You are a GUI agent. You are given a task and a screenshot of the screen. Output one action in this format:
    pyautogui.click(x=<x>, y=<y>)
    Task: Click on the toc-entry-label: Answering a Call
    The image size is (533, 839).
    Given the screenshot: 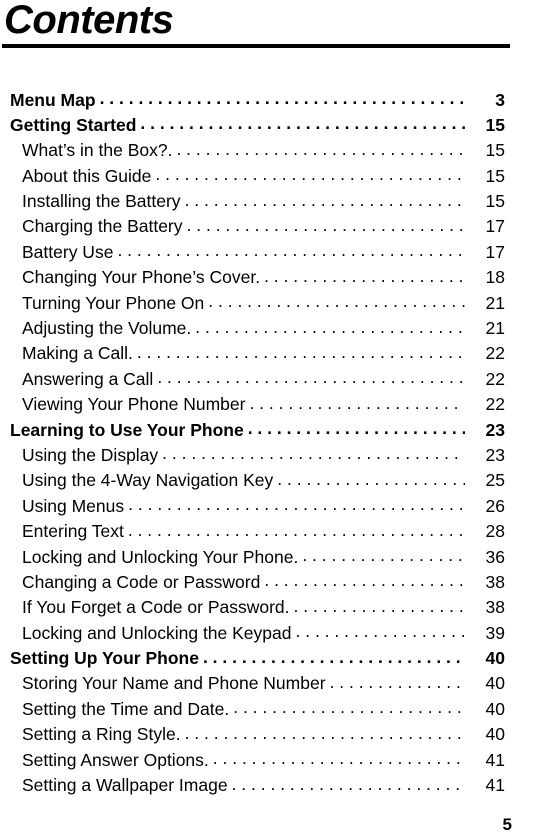 What is the action you would take?
    pyautogui.click(x=88, y=378)
    